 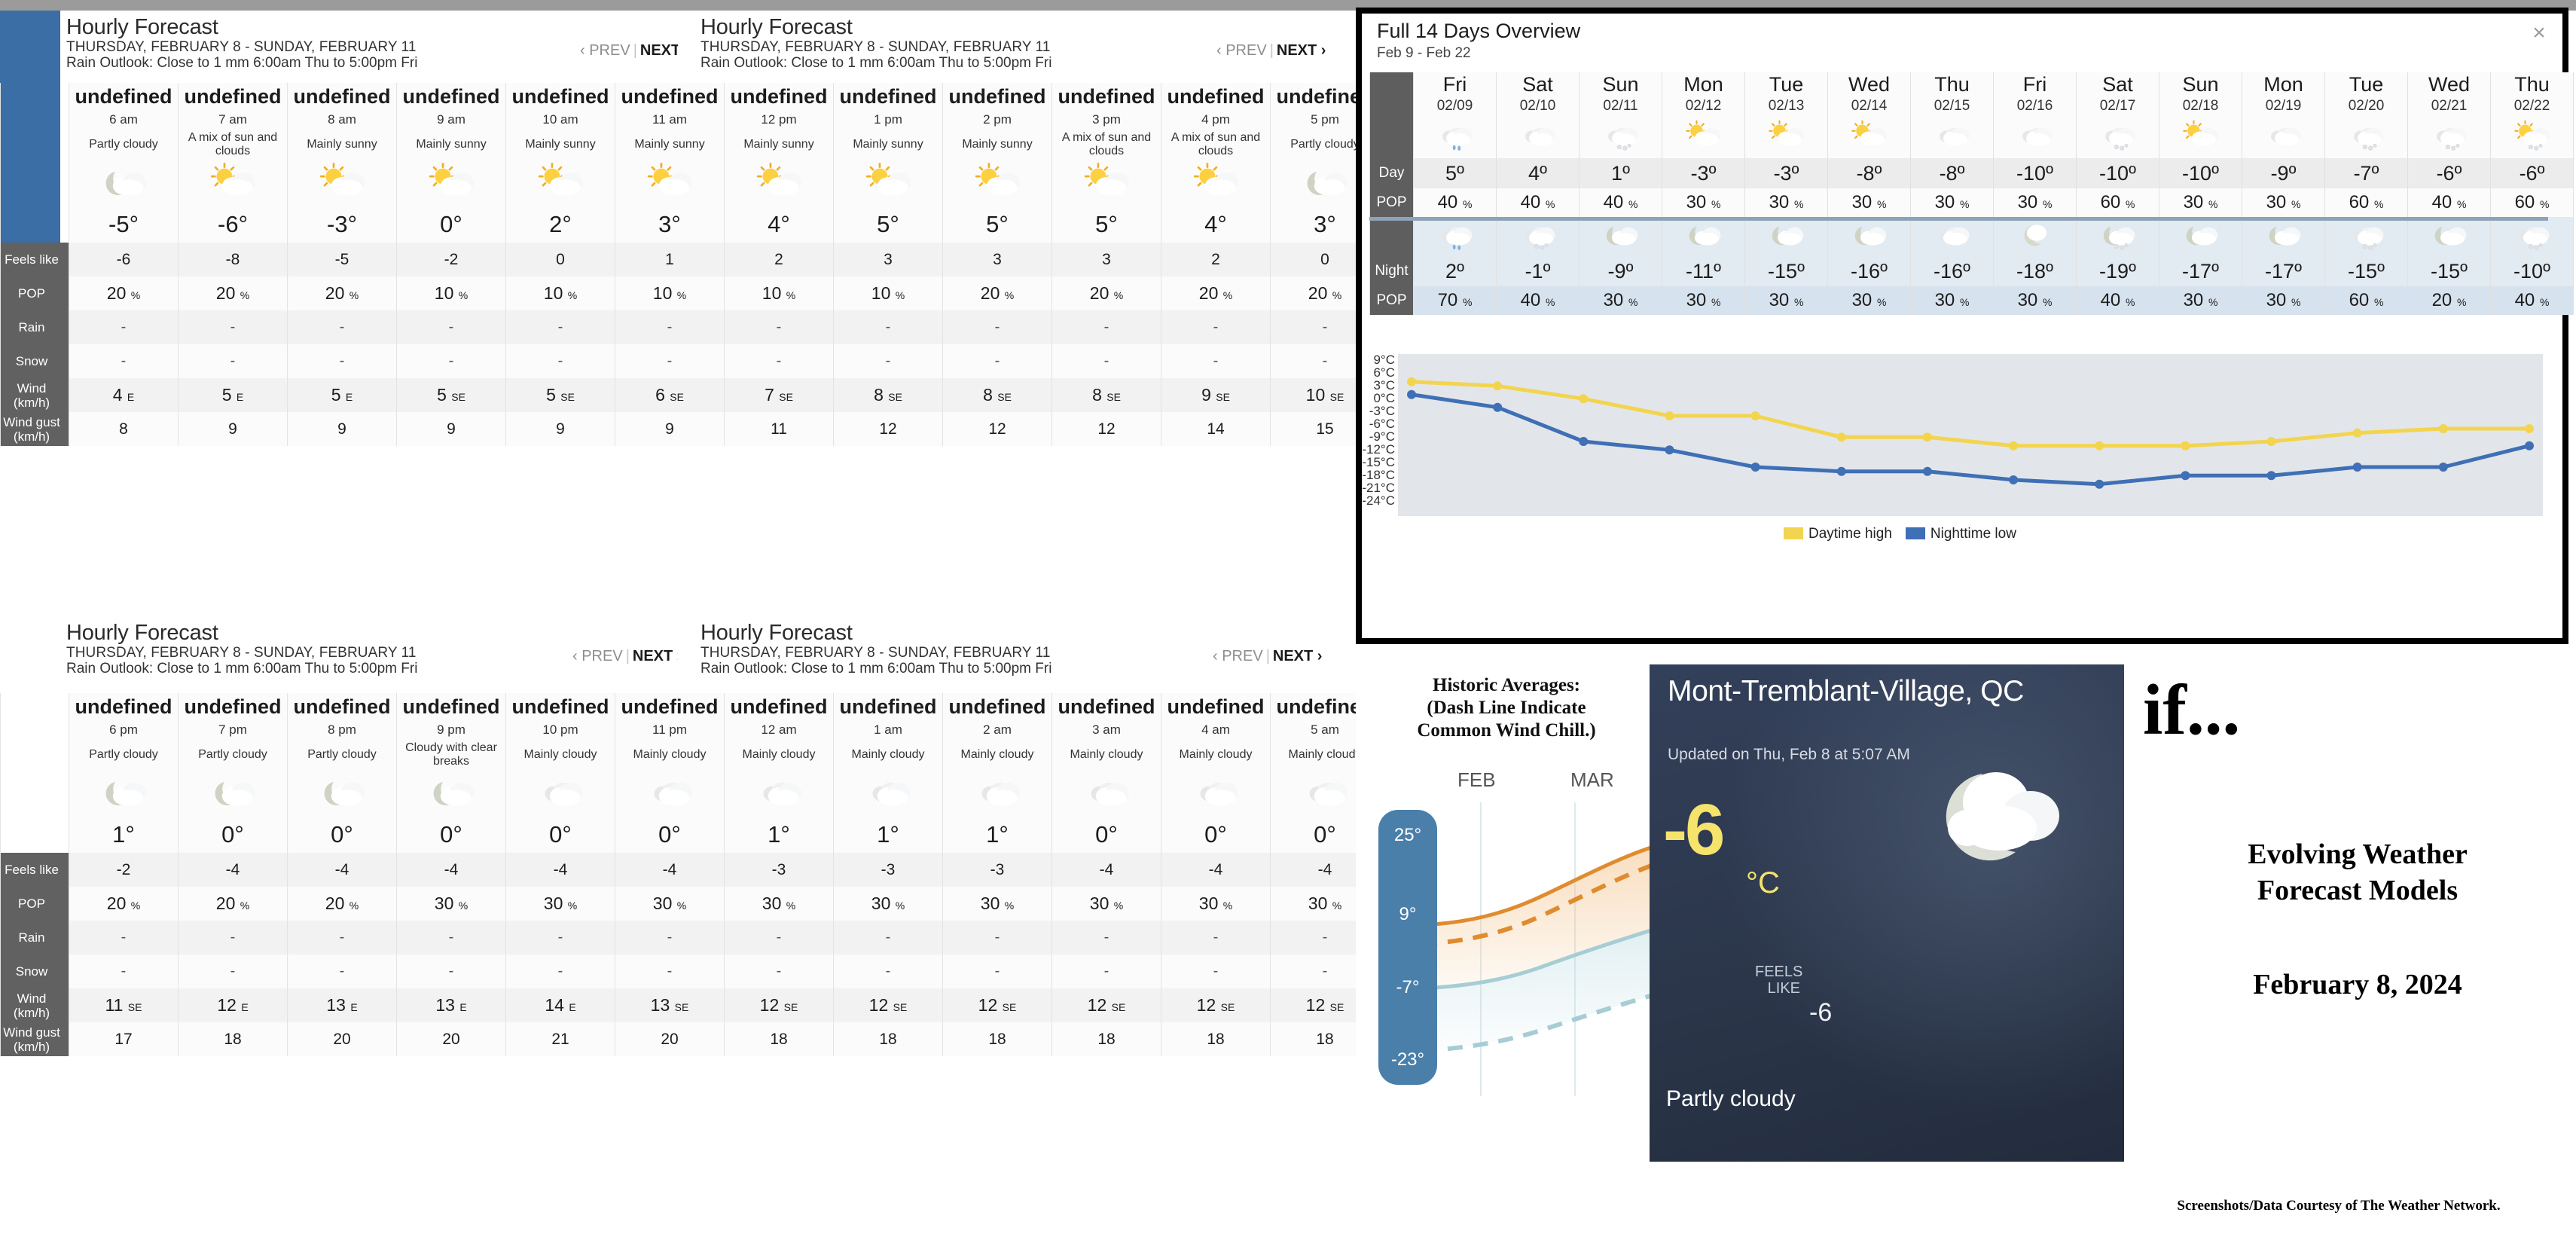 What do you see at coordinates (779, 119) in the screenshot?
I see `hourly-cell: 12 pm` at bounding box center [779, 119].